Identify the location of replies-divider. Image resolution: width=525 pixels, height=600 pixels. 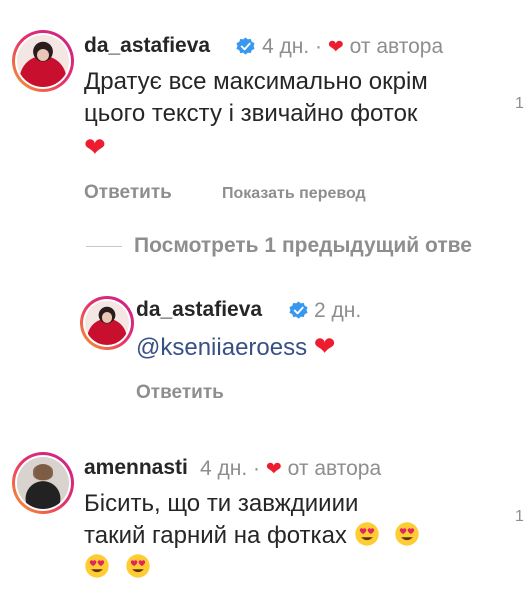
(104, 246).